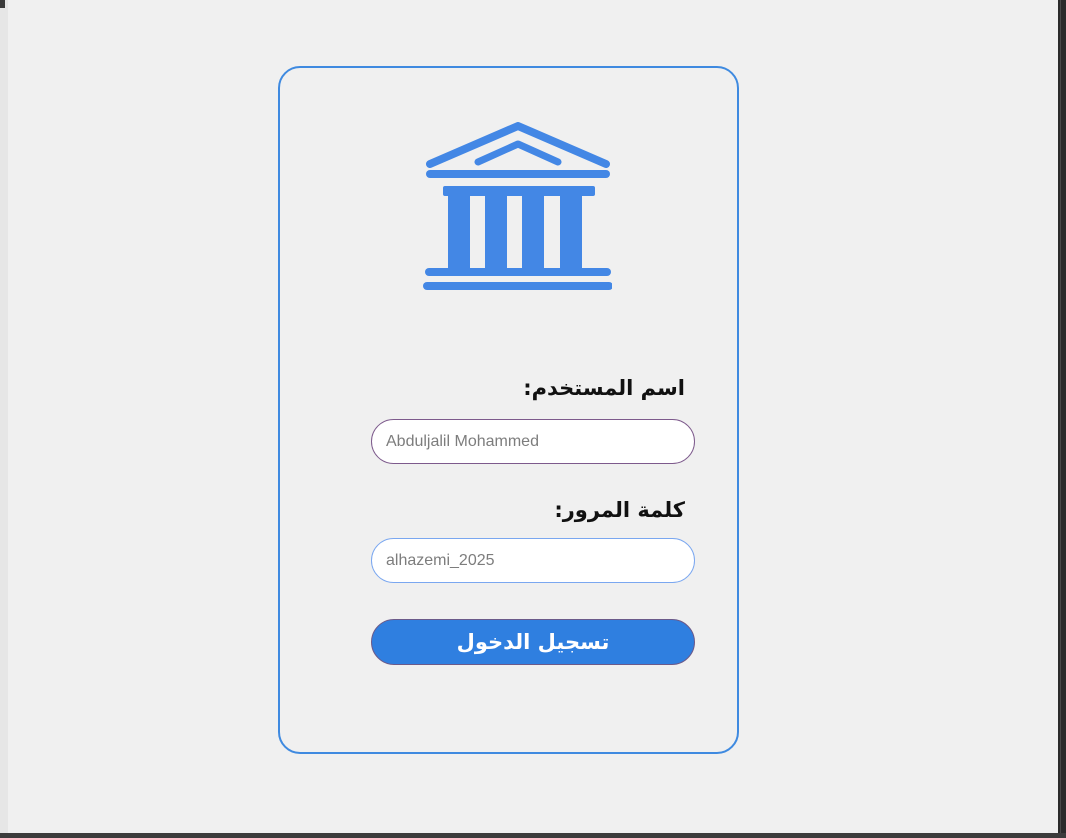 This screenshot has height=838, width=1066. Describe the element at coordinates (533, 560) in the screenshot. I see `password-input` at that location.